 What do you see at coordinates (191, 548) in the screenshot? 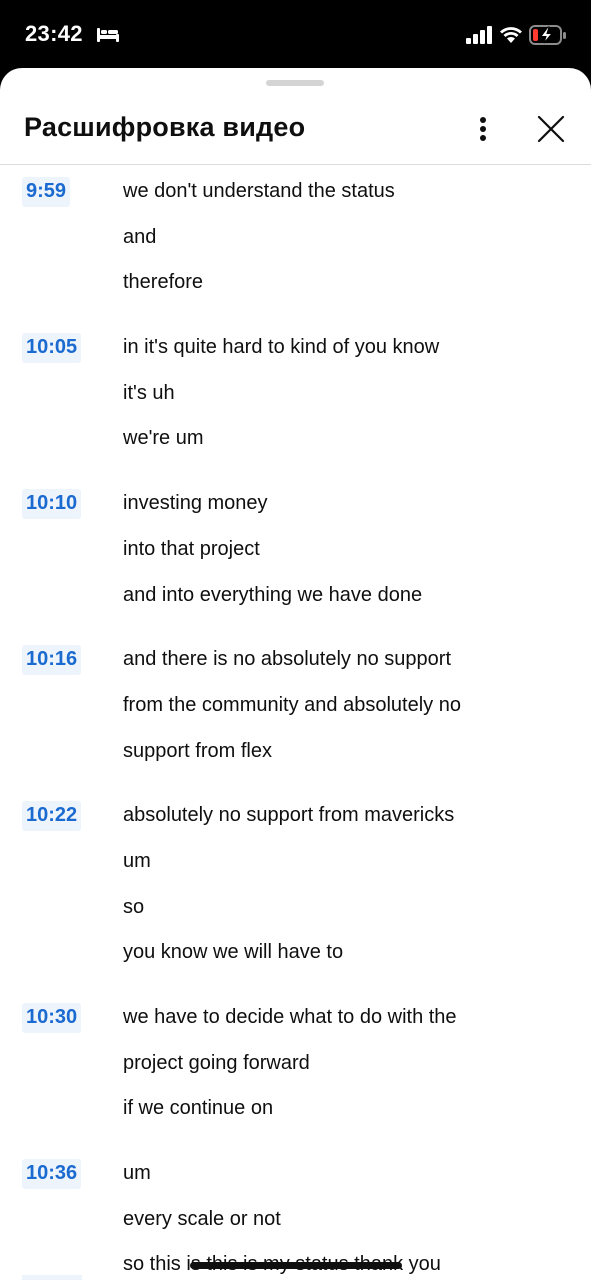
I see `transcript-line: into that project` at bounding box center [191, 548].